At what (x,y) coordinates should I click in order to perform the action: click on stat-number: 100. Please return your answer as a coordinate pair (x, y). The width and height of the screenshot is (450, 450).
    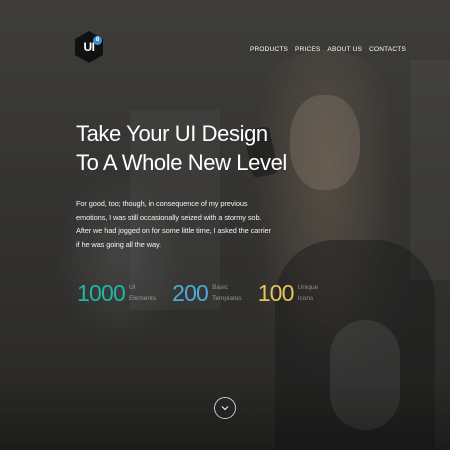
    Looking at the image, I should click on (276, 293).